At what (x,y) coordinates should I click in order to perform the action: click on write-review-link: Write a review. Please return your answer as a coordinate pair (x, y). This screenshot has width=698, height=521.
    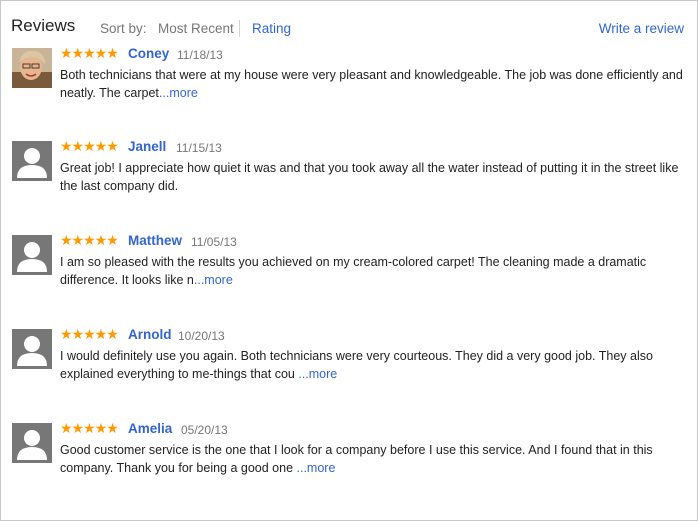
    Looking at the image, I should click on (641, 28).